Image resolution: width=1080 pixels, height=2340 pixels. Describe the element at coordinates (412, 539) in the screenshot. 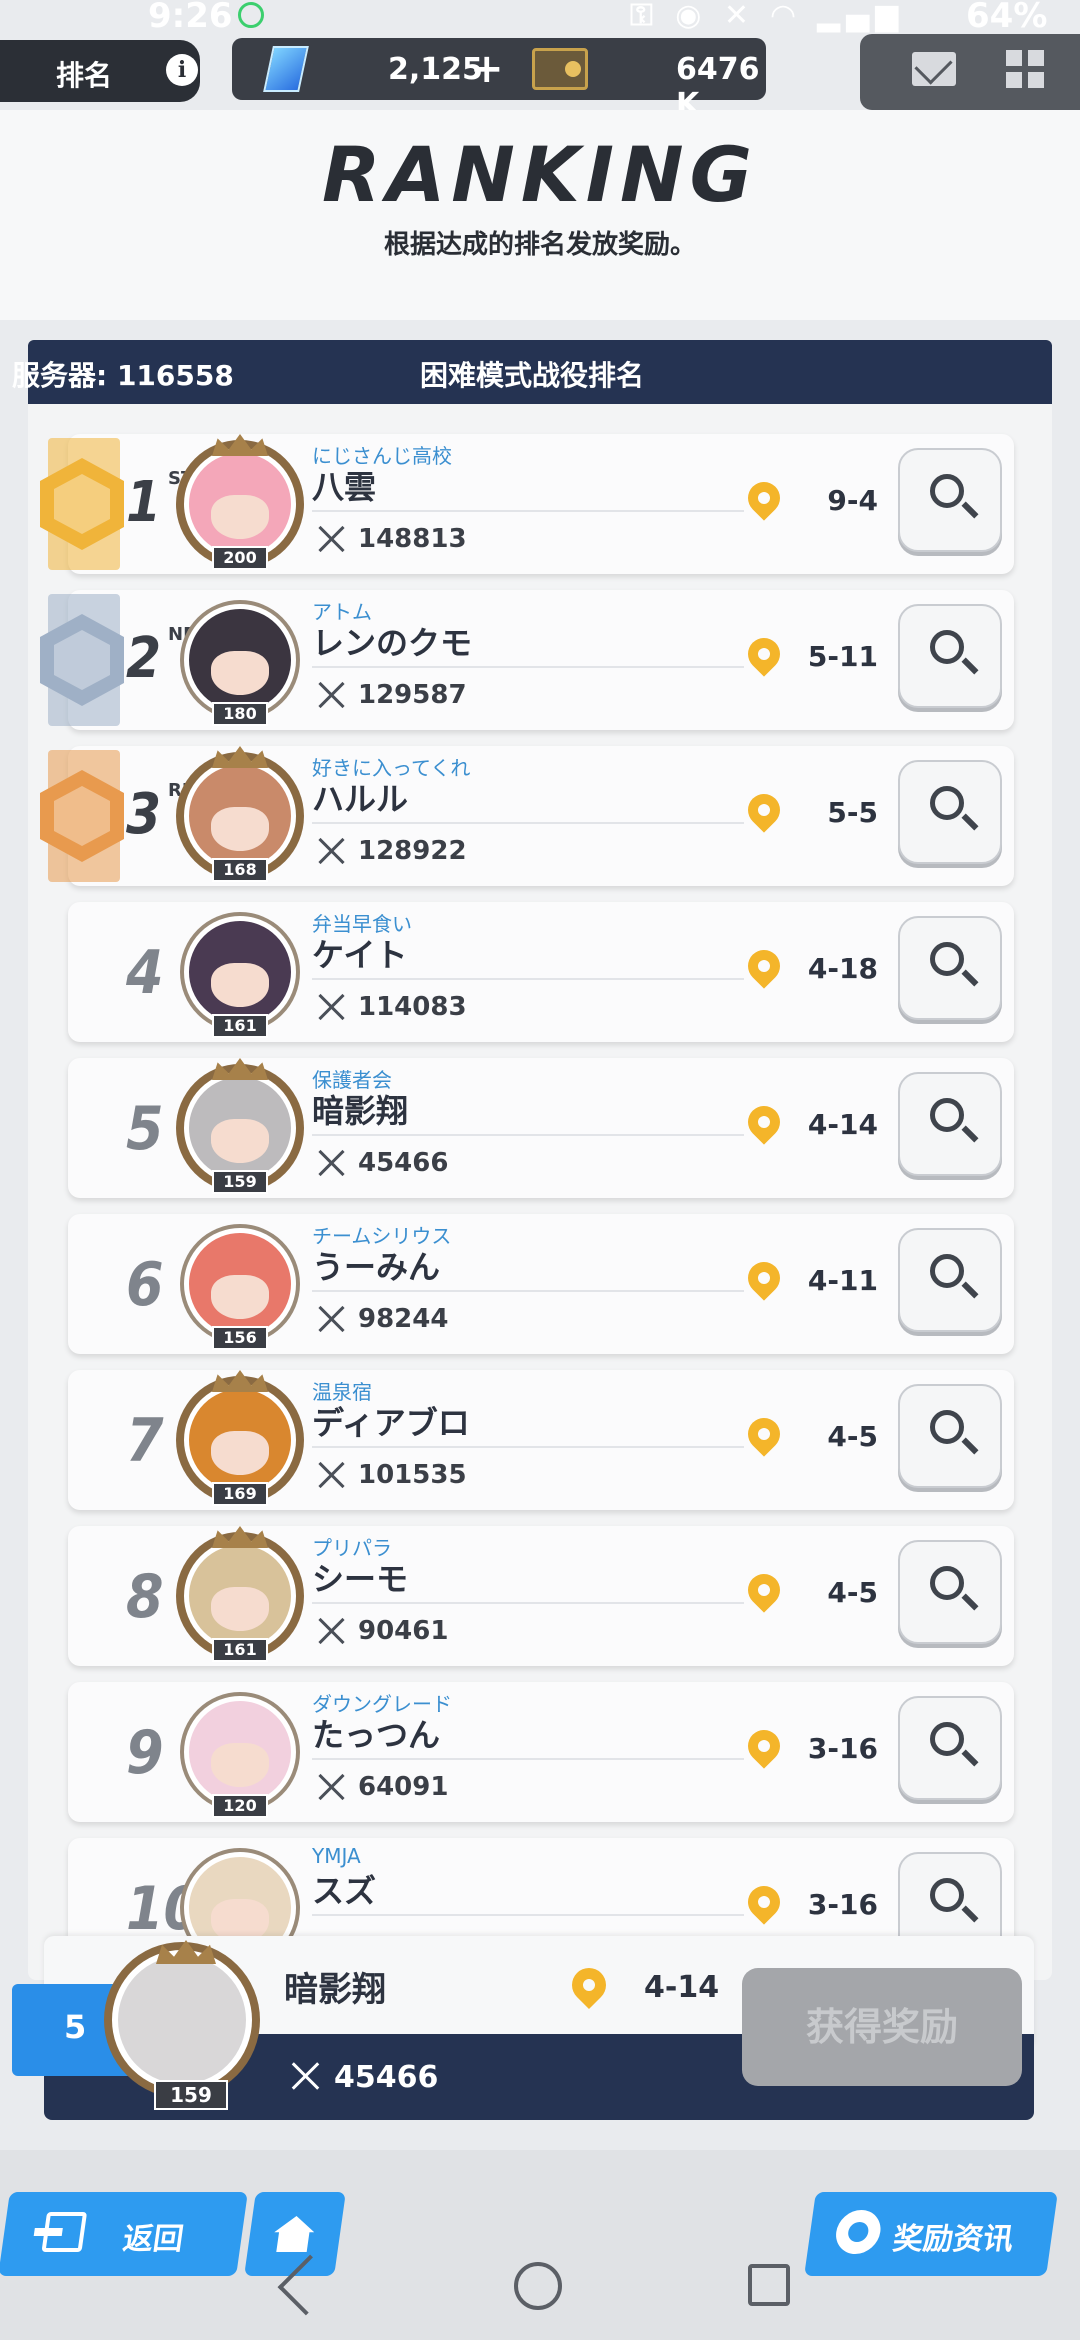

I see `combat-power: 148813` at that location.